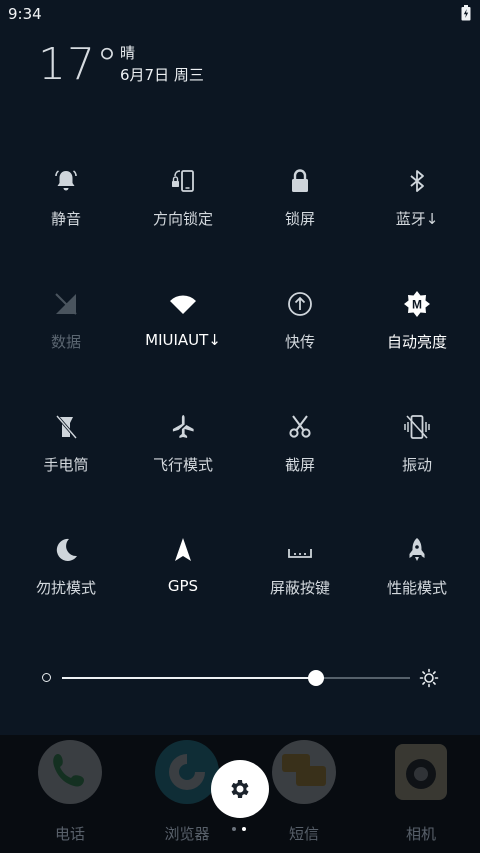 The width and height of the screenshot is (480, 853). I want to click on status-time: 9:34, so click(25, 14).